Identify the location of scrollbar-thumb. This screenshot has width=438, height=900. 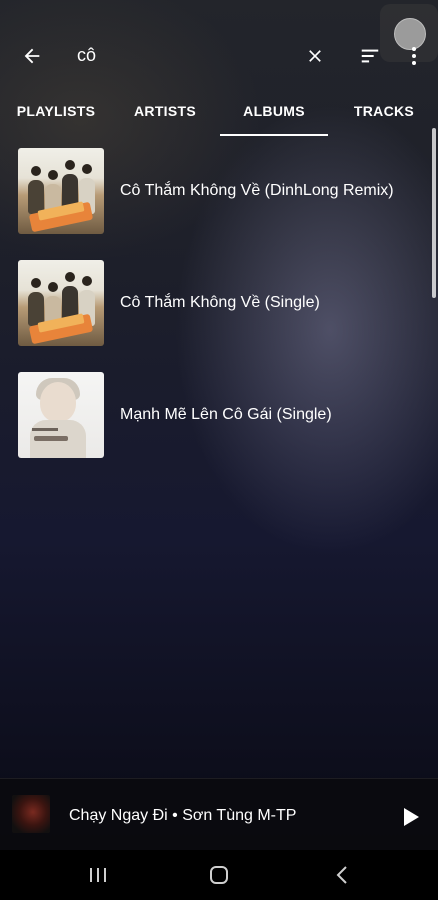
(434, 213).